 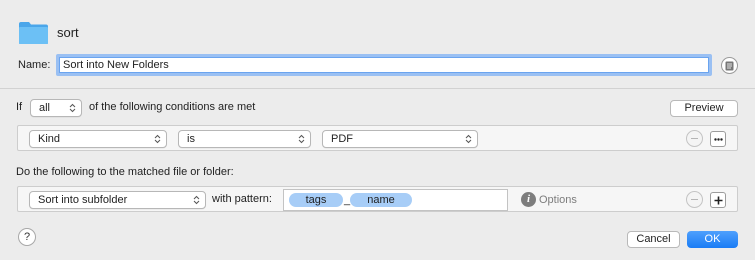 I want to click on if-label: If, so click(x=19, y=107).